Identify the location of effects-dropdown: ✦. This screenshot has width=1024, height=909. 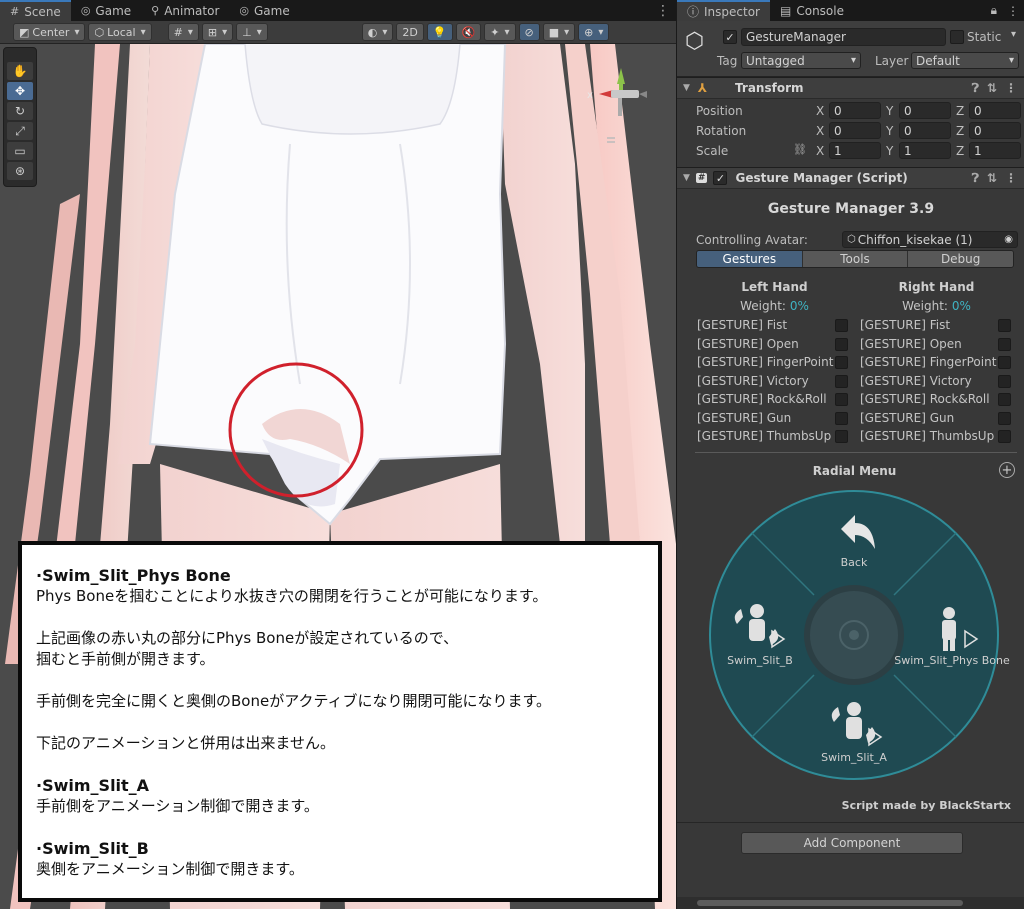
(500, 32).